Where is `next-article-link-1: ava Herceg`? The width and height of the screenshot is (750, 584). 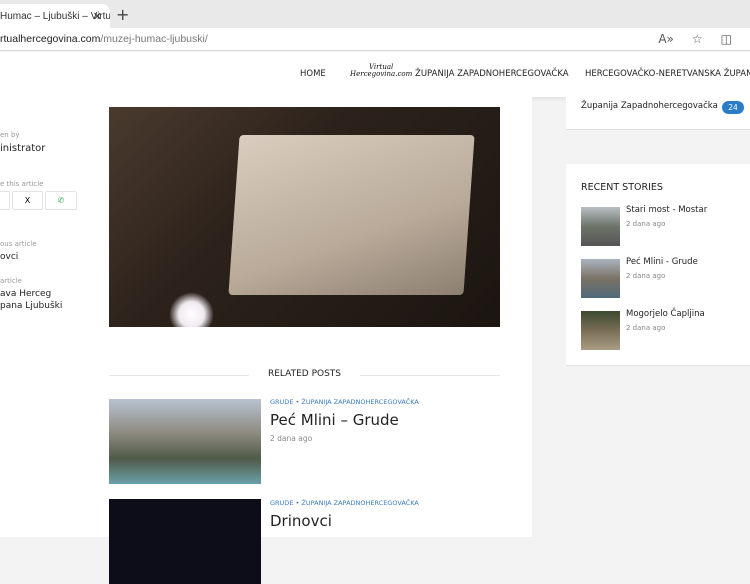
next-article-link-1: ava Herceg is located at coordinates (25, 294).